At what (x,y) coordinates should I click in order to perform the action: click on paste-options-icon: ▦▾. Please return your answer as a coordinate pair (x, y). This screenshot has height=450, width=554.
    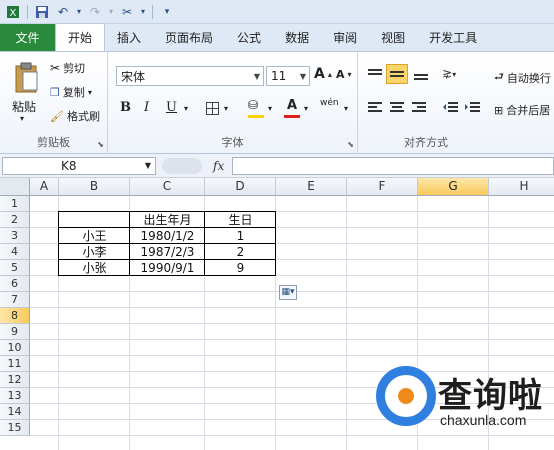
    Looking at the image, I should click on (288, 292).